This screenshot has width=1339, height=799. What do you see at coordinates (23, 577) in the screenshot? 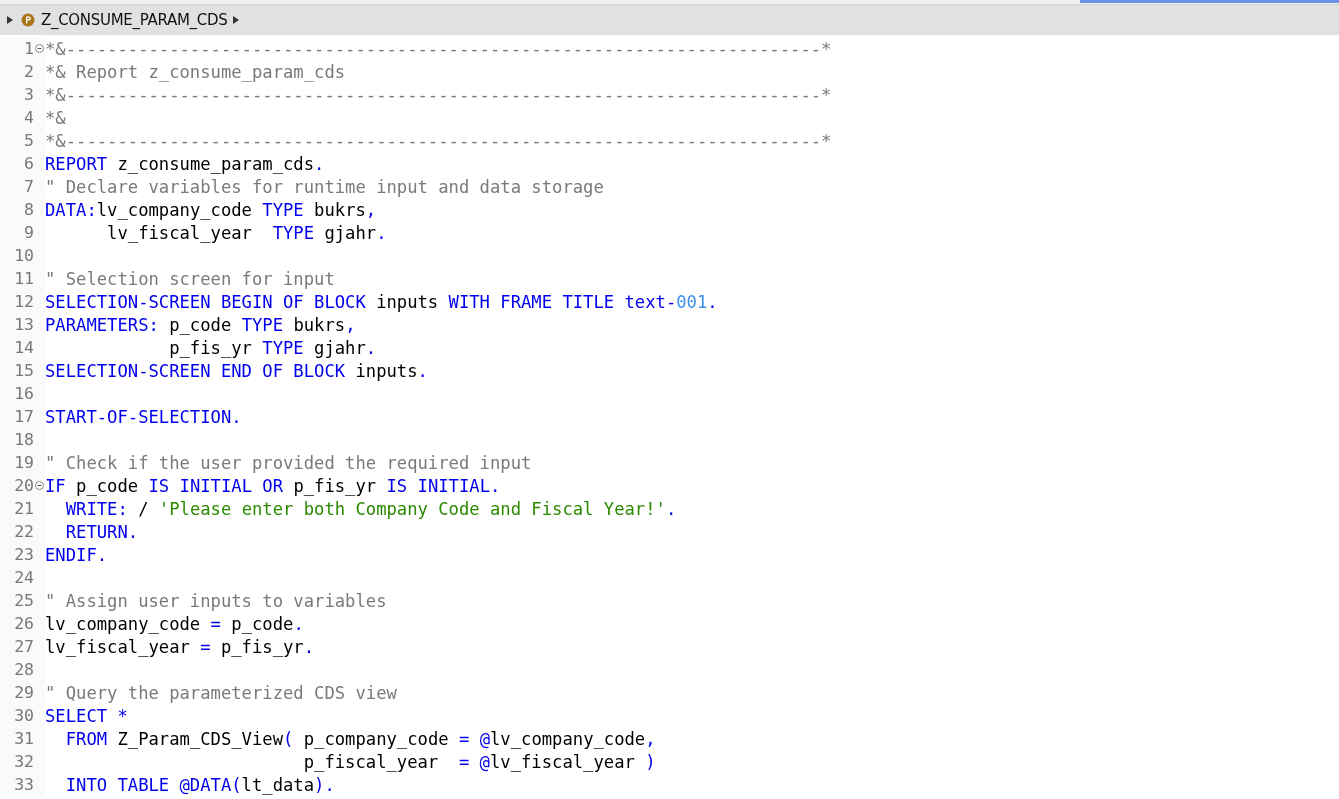
I see `line-number: 24` at bounding box center [23, 577].